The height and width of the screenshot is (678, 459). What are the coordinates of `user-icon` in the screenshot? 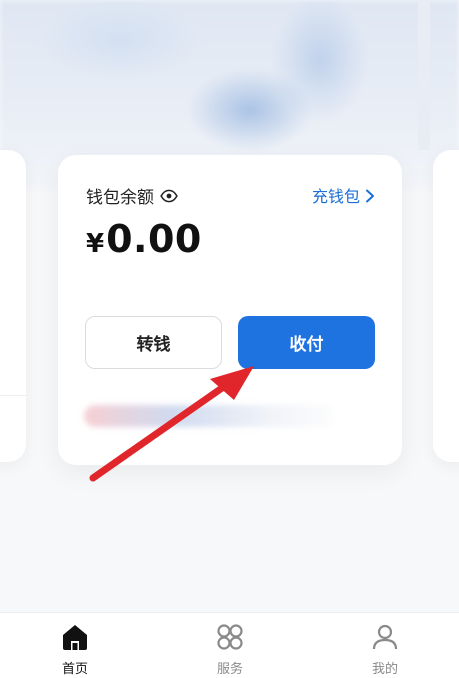 It's located at (385, 637).